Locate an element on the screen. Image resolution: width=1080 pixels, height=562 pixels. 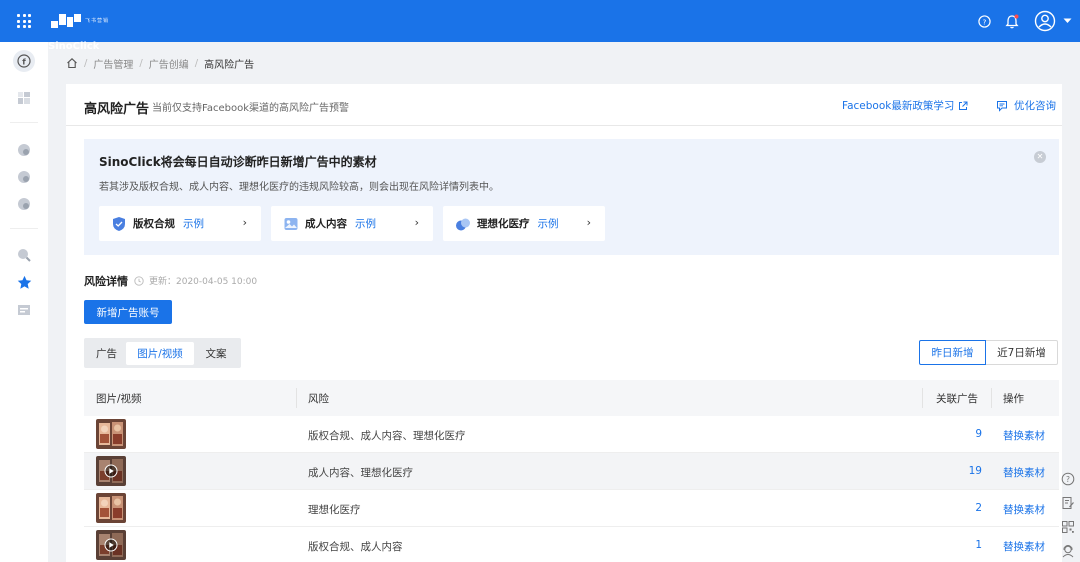
risk-text: 版权合规、成人内容、理想化医疗 is located at coordinates (387, 436).